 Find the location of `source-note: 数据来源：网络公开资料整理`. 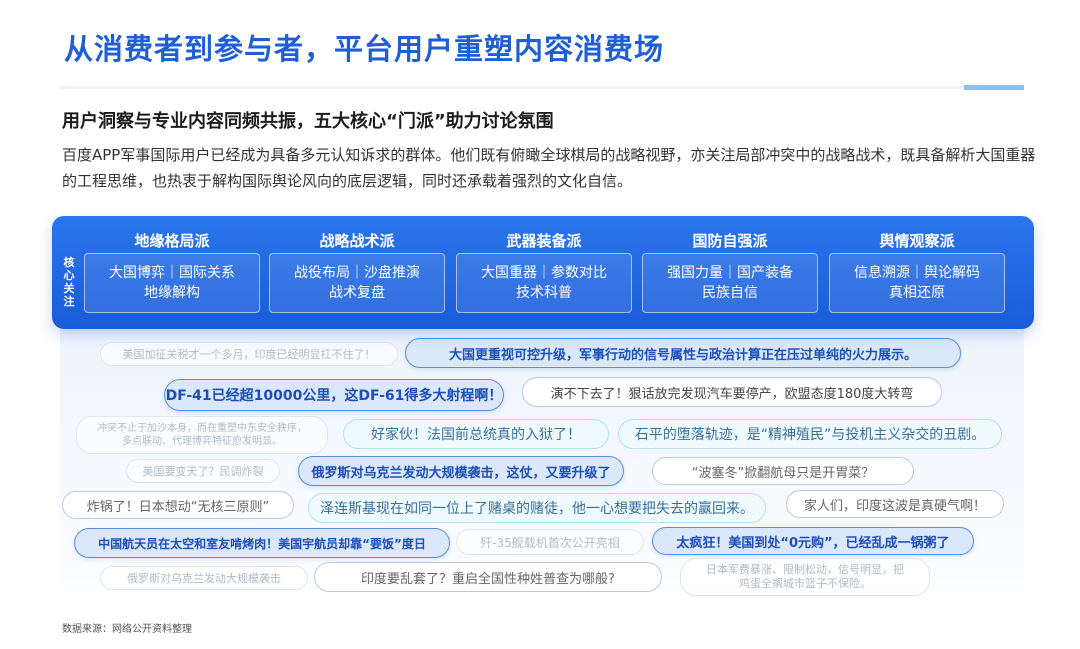

source-note: 数据来源：网络公开资料整理 is located at coordinates (127, 629).